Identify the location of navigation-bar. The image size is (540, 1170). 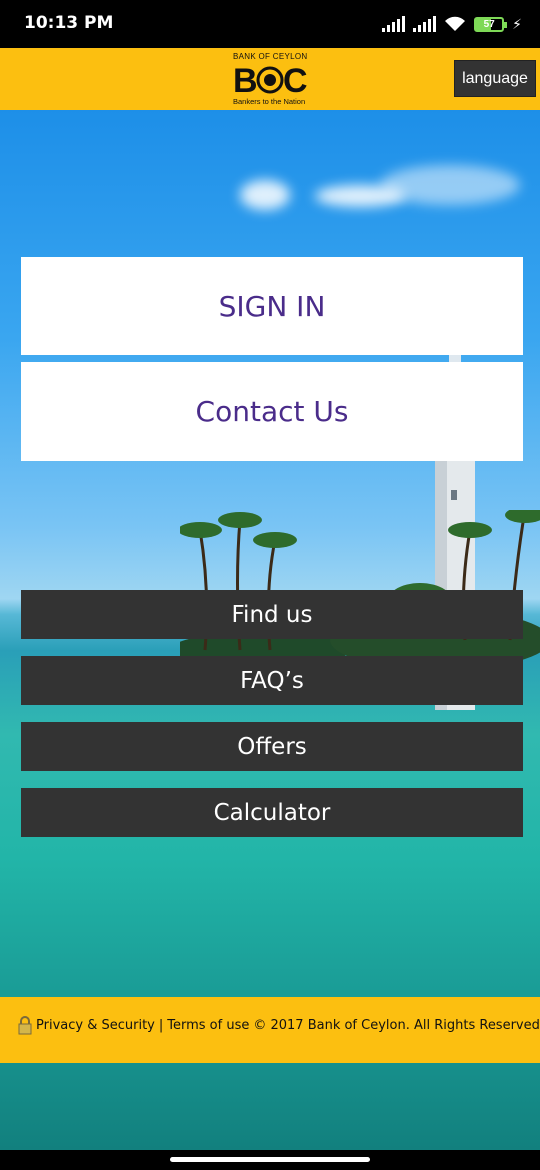
(270, 1160).